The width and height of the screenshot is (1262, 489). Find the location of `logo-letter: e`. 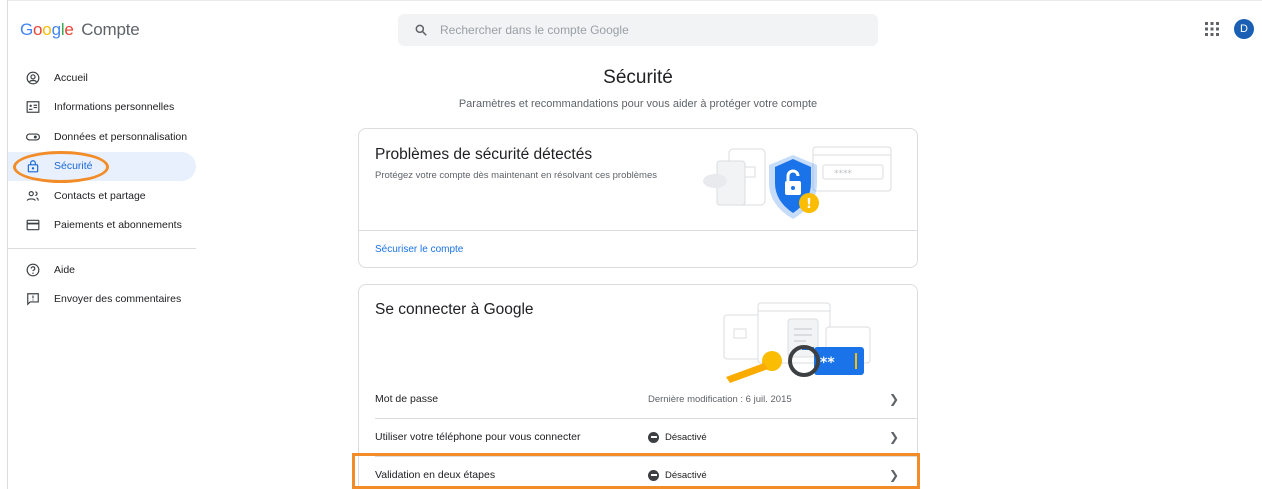

logo-letter: e is located at coordinates (69, 29).